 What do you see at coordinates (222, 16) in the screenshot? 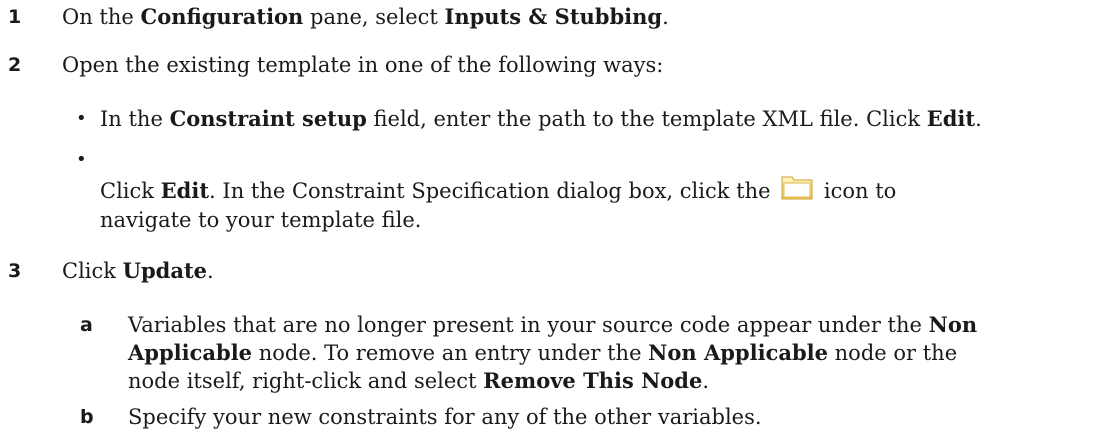
I see `configuration-pane-label: Configuration` at bounding box center [222, 16].